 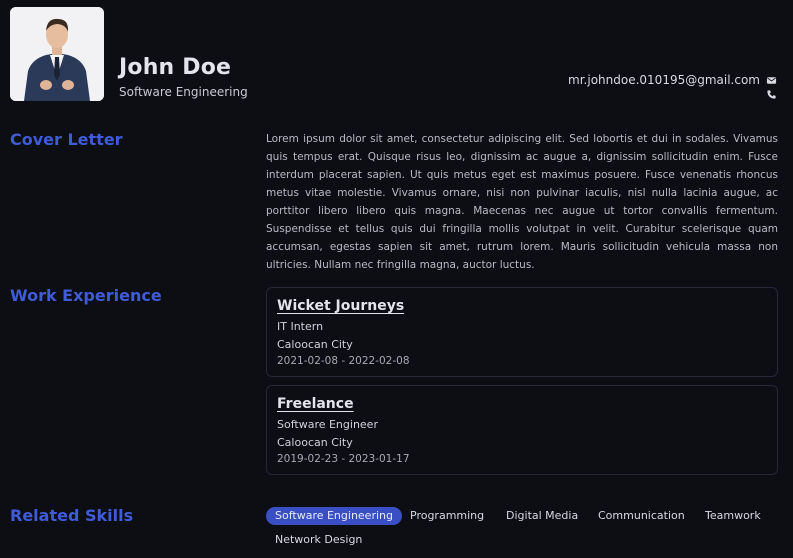 What do you see at coordinates (641, 516) in the screenshot?
I see `skill-chip: Communication` at bounding box center [641, 516].